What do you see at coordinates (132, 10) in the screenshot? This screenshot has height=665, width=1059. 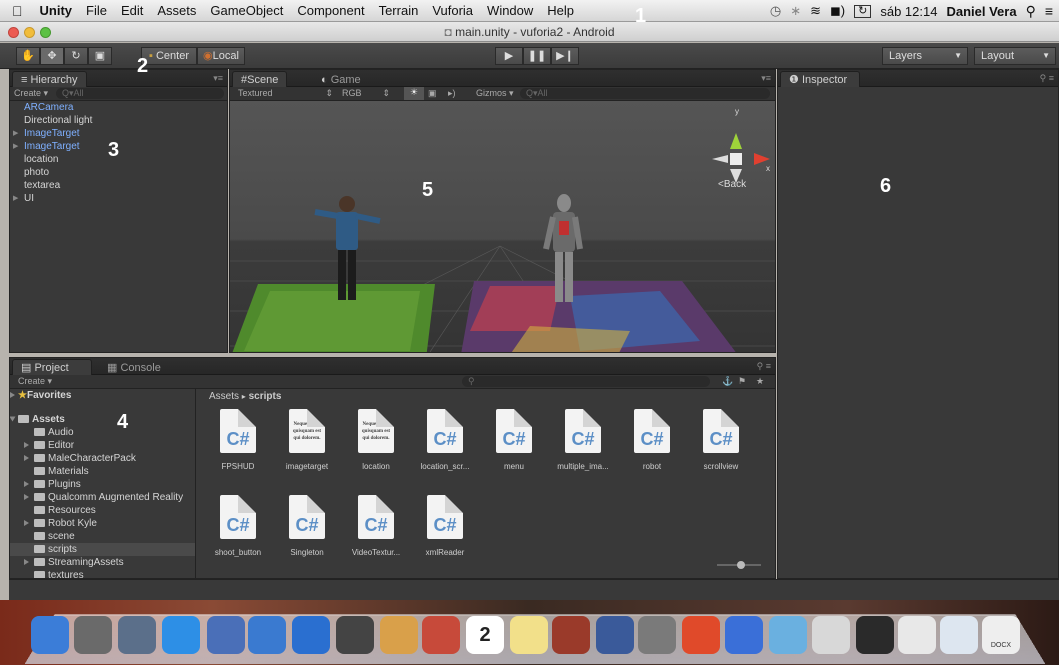 I see `menu-edit: Edit` at bounding box center [132, 10].